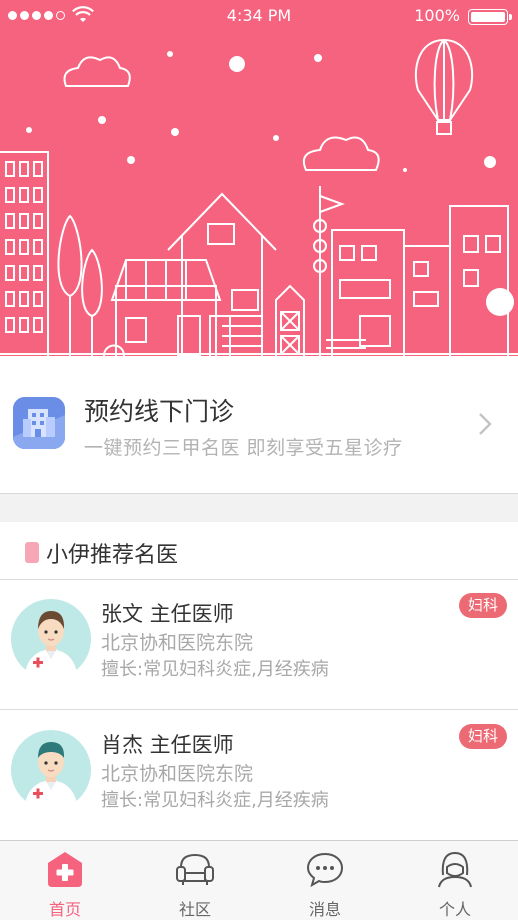 Image resolution: width=518 pixels, height=920 pixels. Describe the element at coordinates (112, 555) in the screenshot. I see `section-title: 小伊推荐名医` at that location.